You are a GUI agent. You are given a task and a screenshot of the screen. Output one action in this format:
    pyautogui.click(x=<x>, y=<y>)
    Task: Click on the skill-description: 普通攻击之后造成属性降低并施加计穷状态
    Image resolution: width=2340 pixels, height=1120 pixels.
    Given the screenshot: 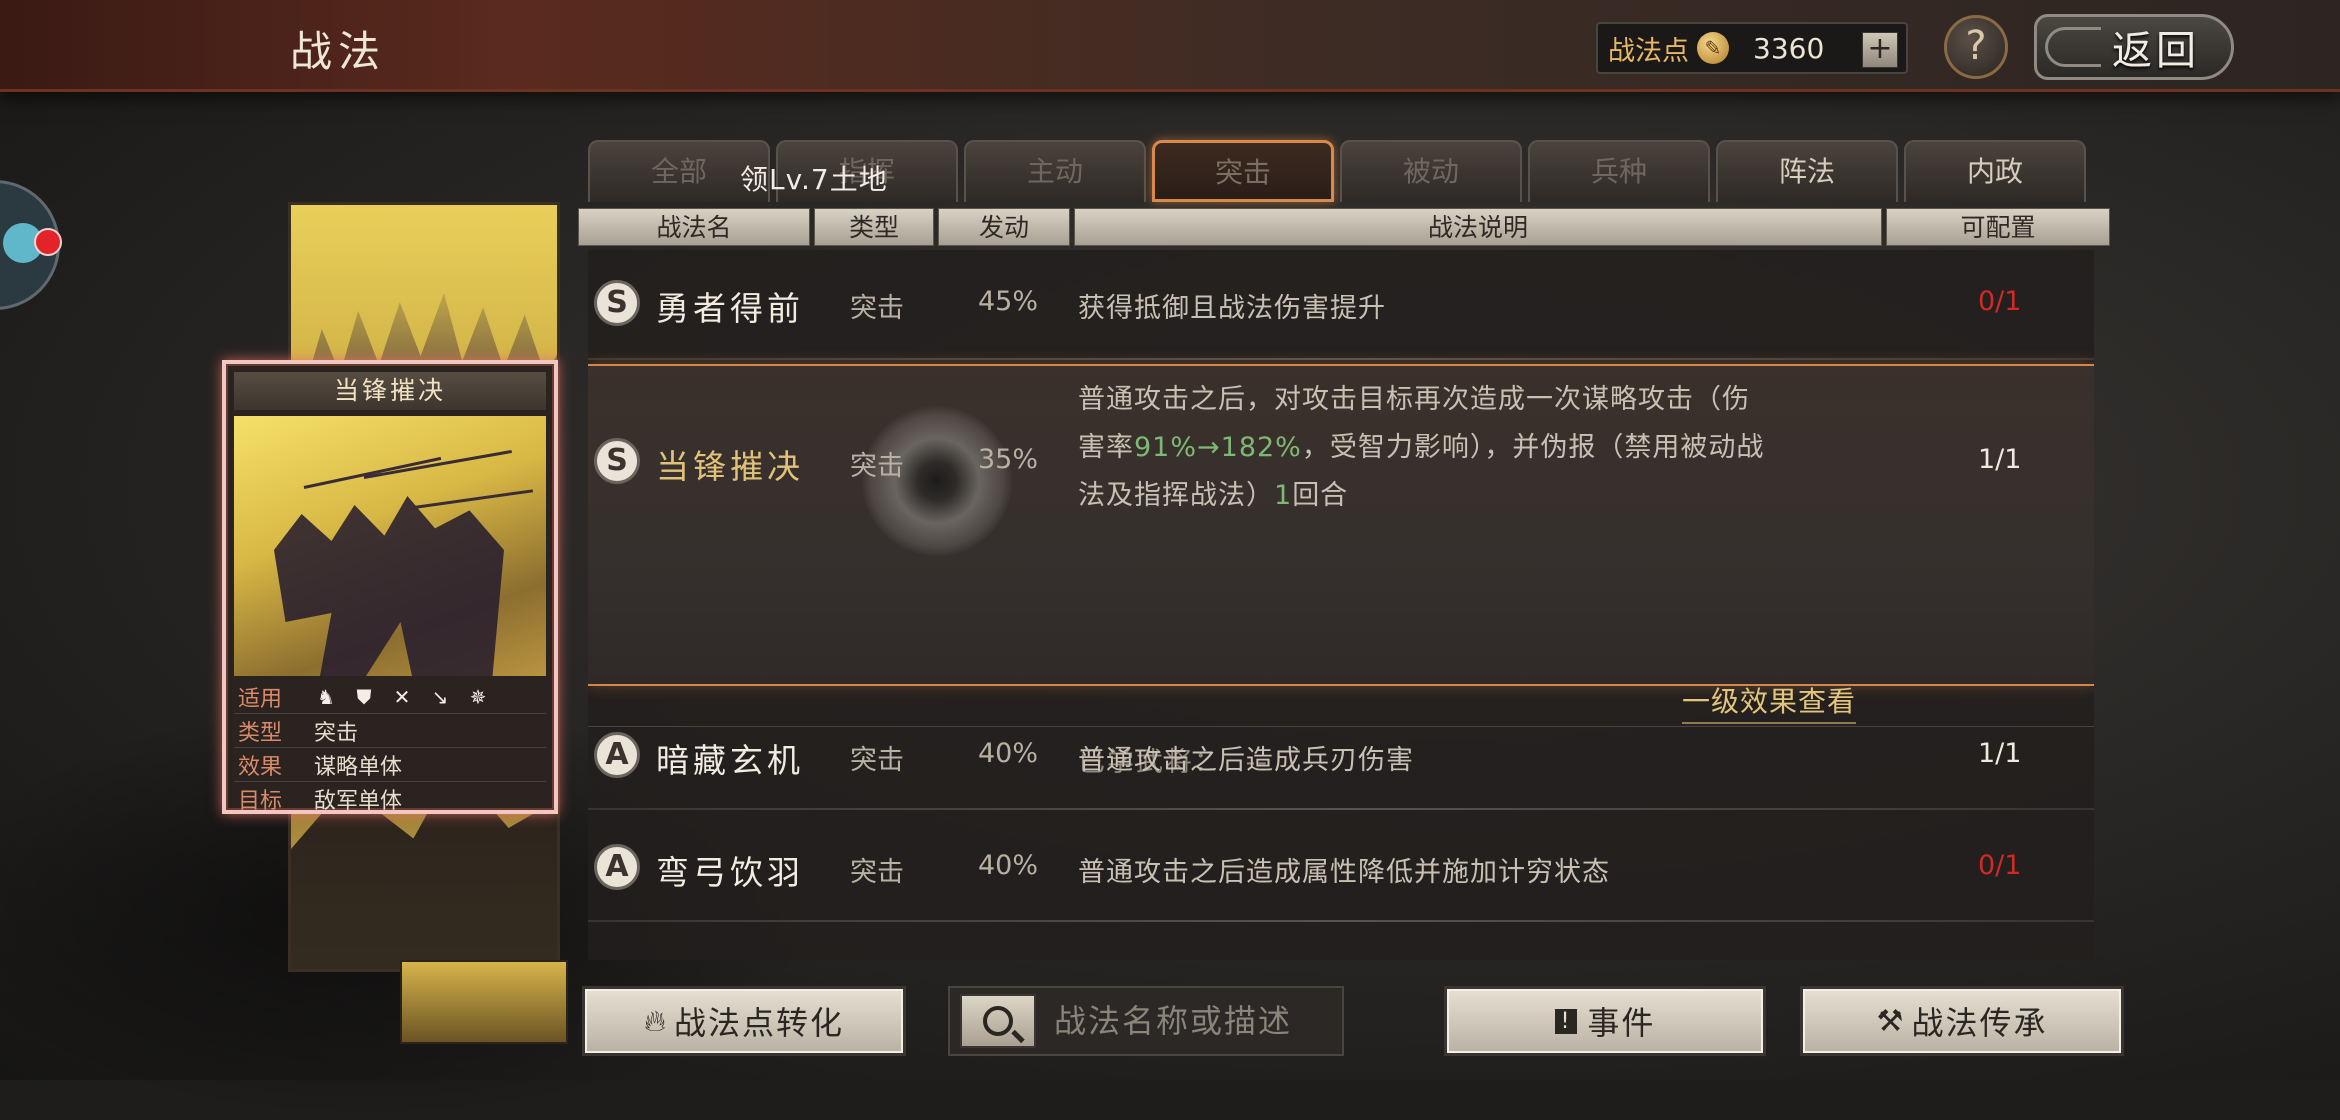 What is the action you would take?
    pyautogui.click(x=1344, y=872)
    